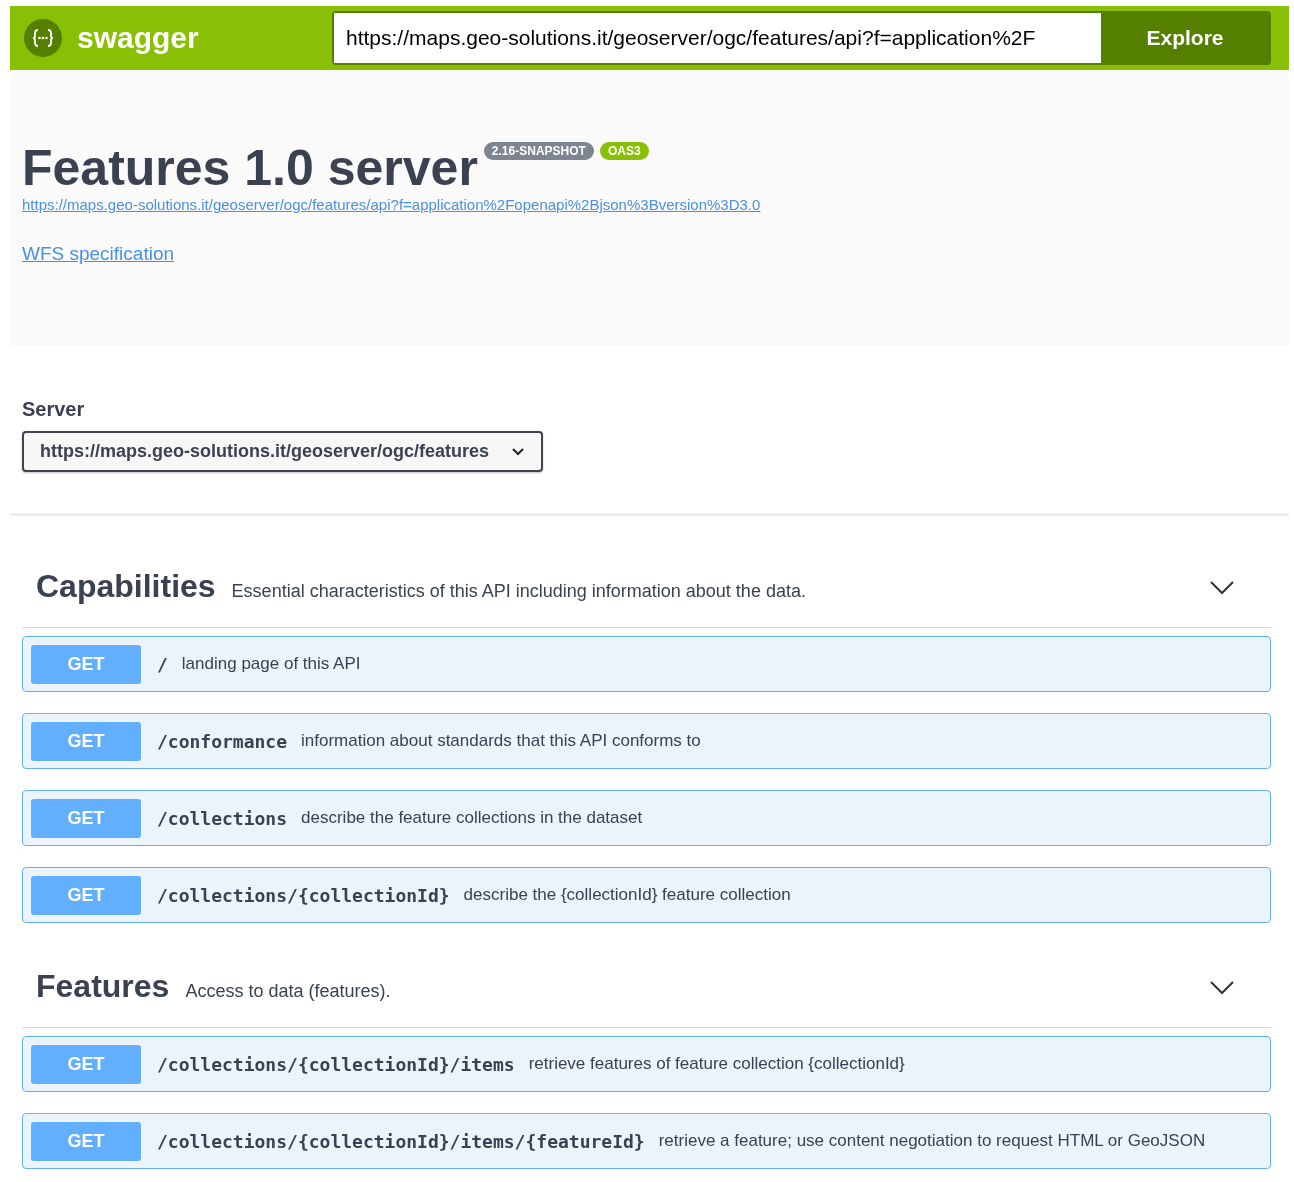 The height and width of the screenshot is (1182, 1294). What do you see at coordinates (538, 151) in the screenshot?
I see `version-badge: 2.16-SNAPSHOT` at bounding box center [538, 151].